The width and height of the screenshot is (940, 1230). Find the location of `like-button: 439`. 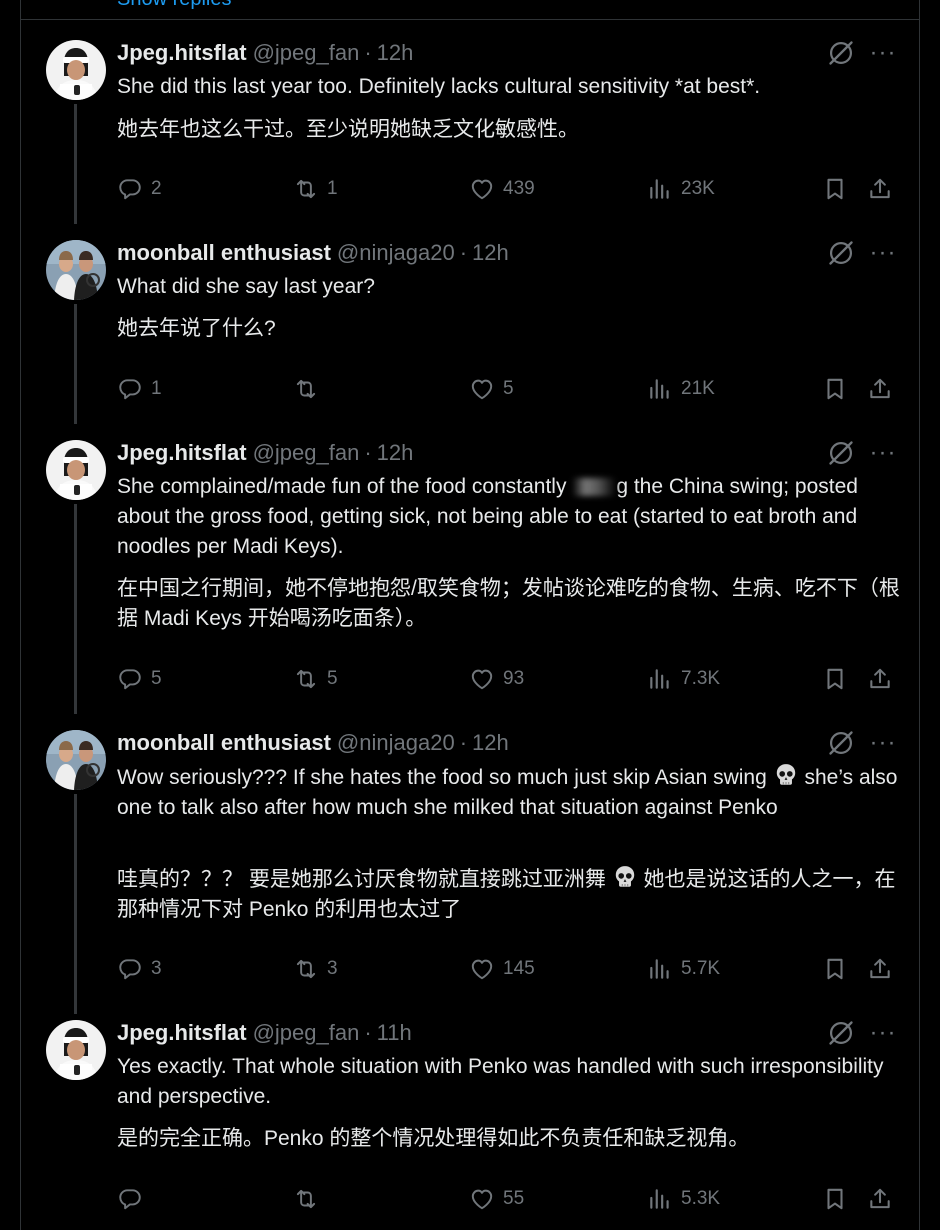

like-button: 439 is located at coordinates (502, 189).